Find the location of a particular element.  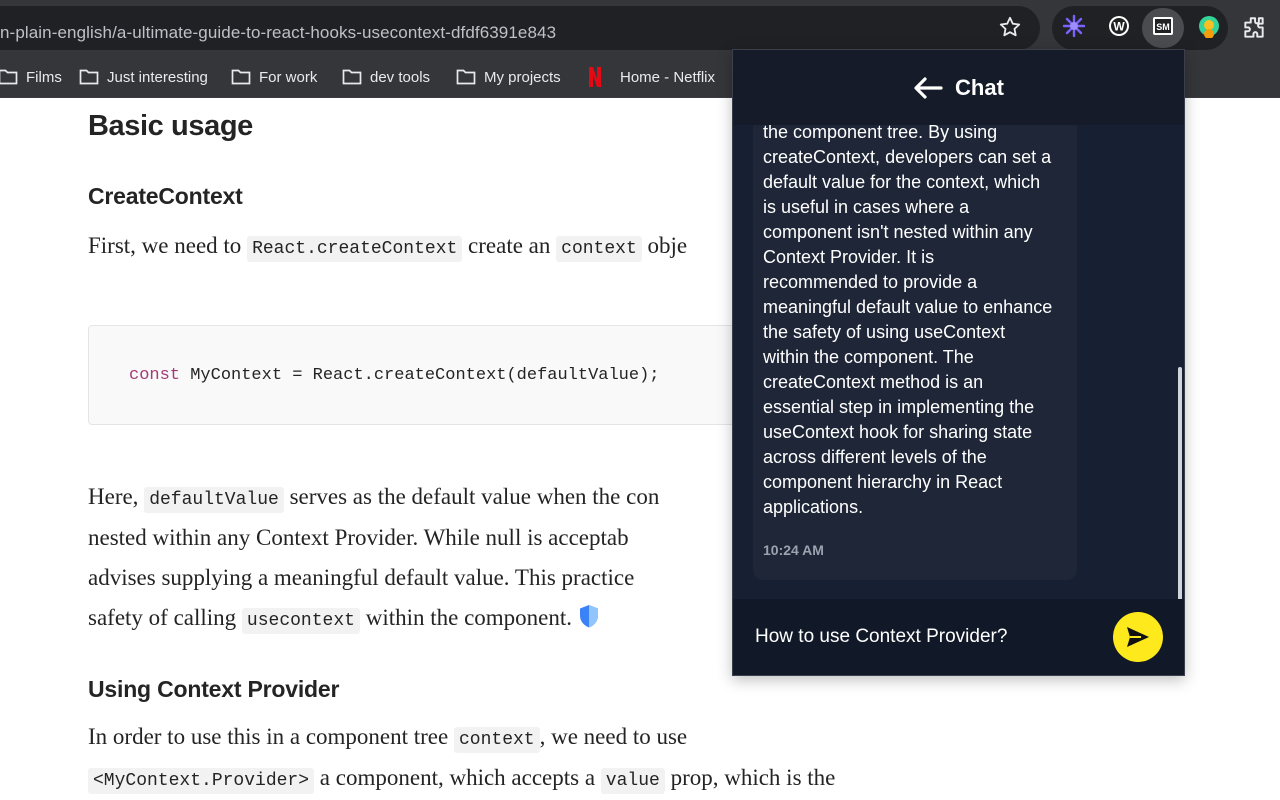

avatar-extension-icon is located at coordinates (1209, 26).